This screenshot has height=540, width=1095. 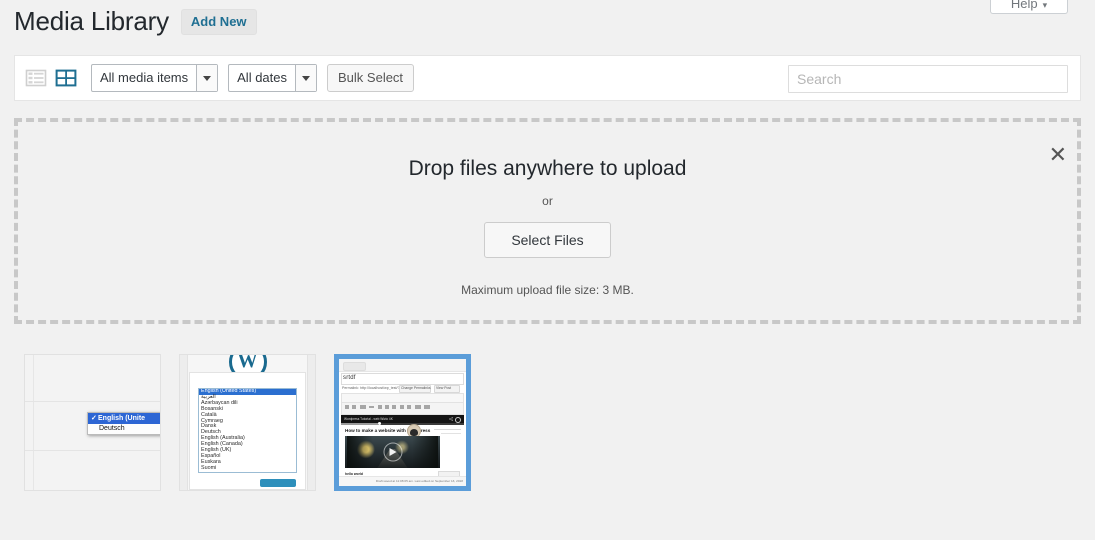 What do you see at coordinates (92, 401) in the screenshot?
I see `thumb1-divider-top` at bounding box center [92, 401].